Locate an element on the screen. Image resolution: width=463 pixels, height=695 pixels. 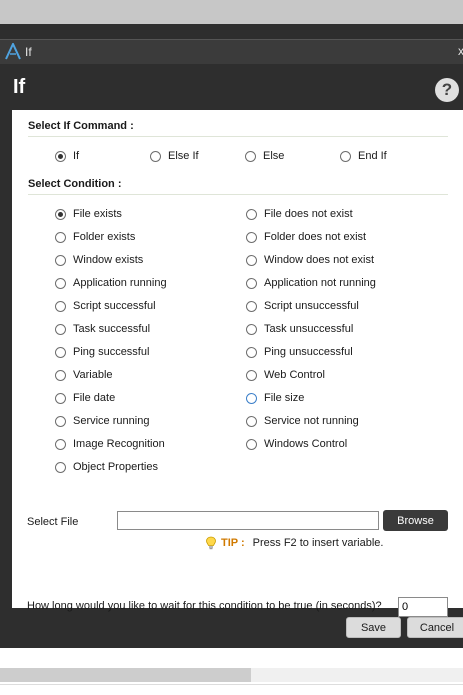
condition-option: Script unsuccessful is located at coordinates (302, 306).